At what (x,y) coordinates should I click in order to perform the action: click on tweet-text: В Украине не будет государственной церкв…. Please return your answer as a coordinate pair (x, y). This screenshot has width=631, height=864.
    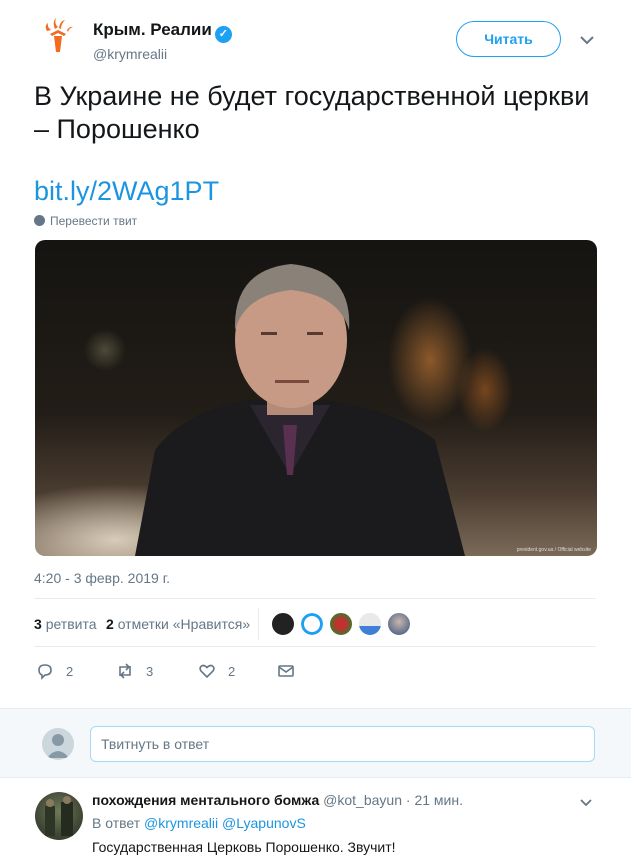
    Looking at the image, I should click on (312, 112).